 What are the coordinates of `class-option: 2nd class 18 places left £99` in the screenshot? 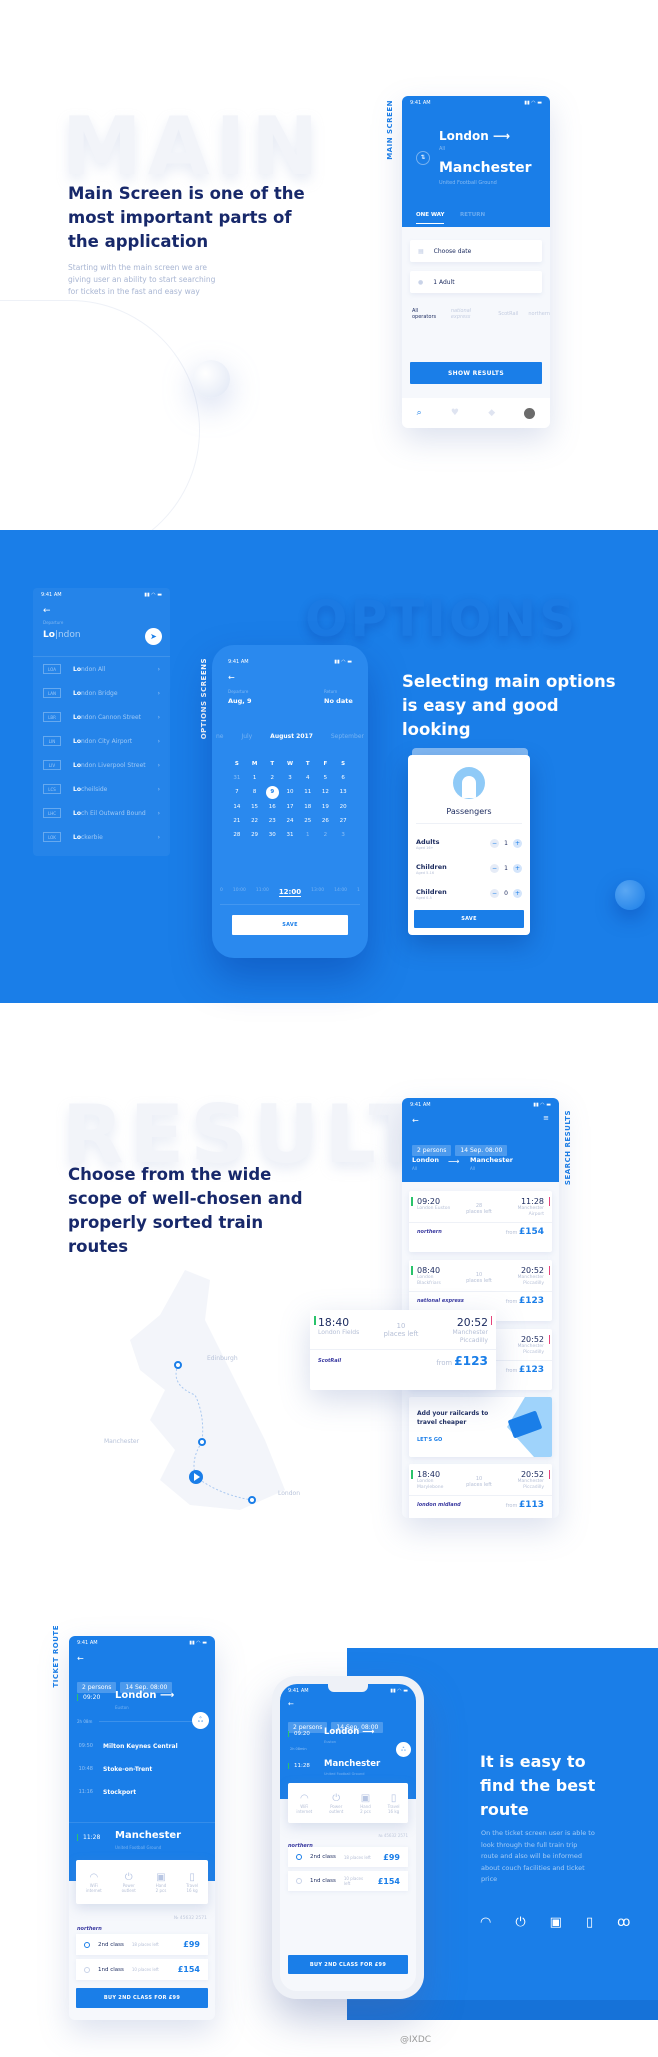 It's located at (348, 1857).